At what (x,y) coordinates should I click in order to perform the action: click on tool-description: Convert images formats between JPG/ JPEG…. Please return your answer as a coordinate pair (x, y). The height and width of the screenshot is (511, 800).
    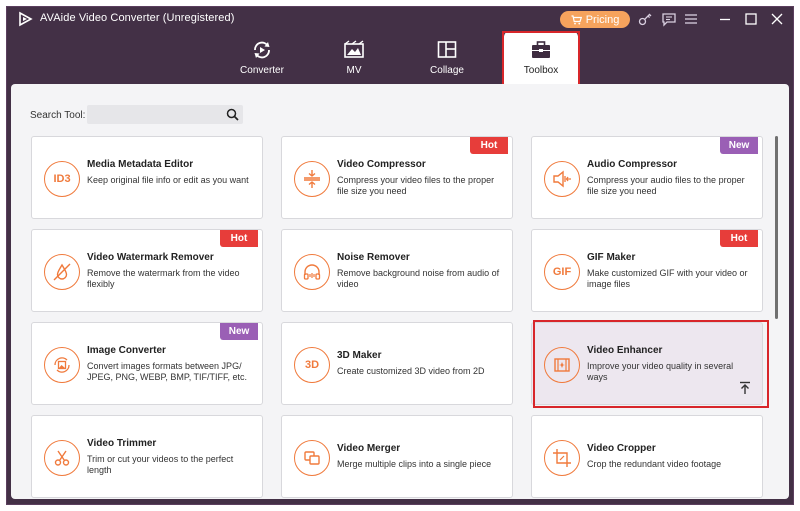
    Looking at the image, I should click on (167, 371).